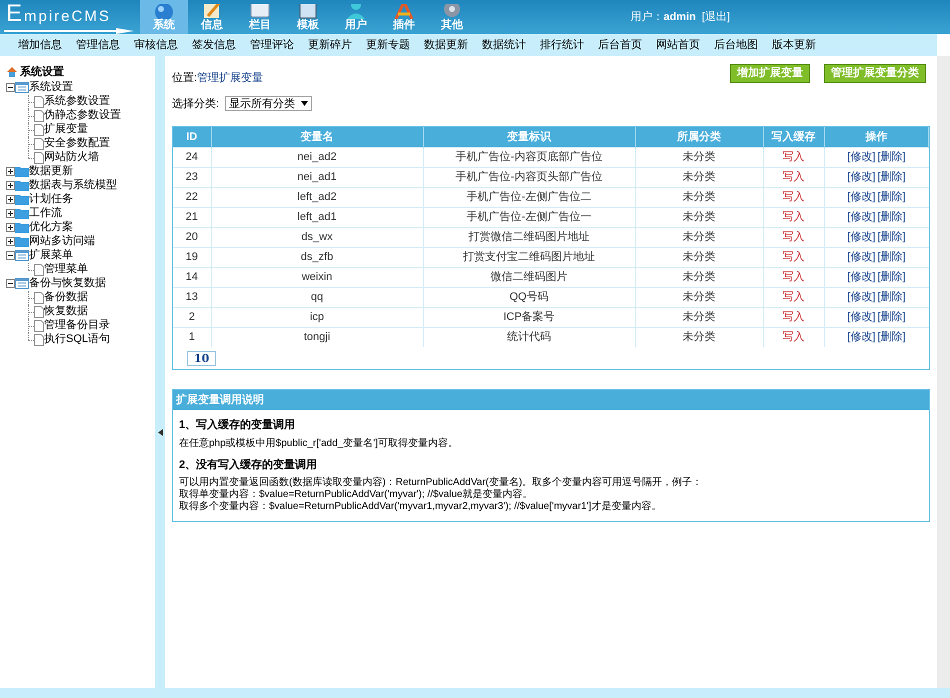 Image resolution: width=950 pixels, height=698 pixels. Describe the element at coordinates (62, 241) in the screenshot. I see `tree-item: 网站多访问端` at that location.